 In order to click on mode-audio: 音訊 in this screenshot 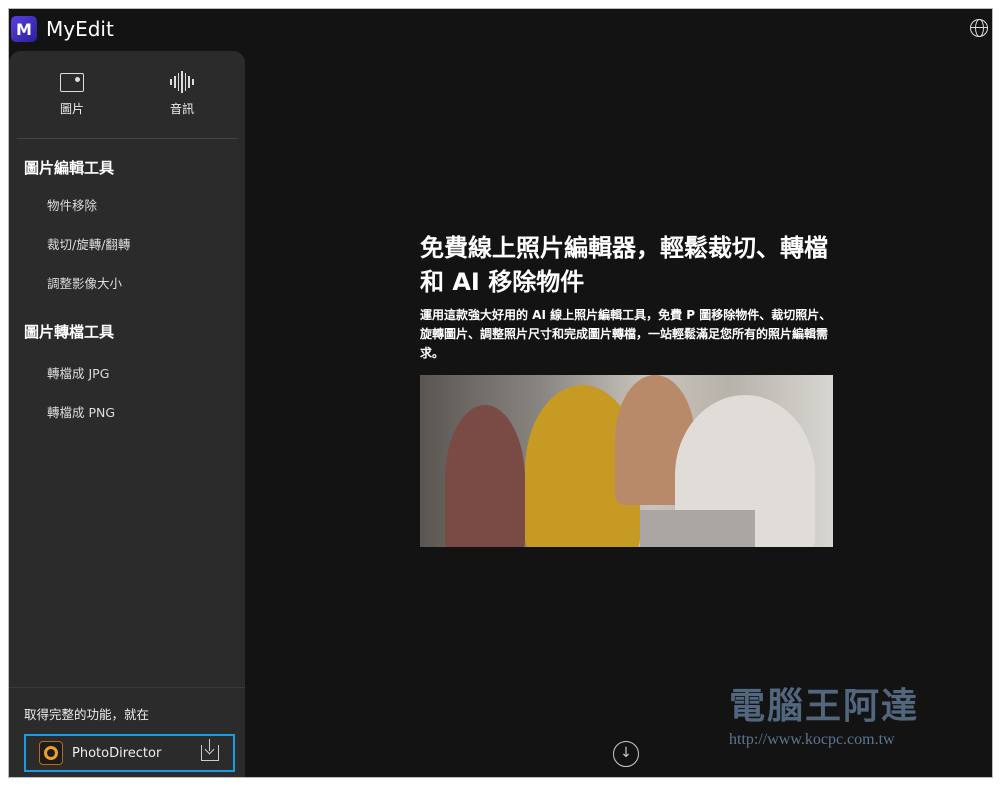, I will do `click(182, 94)`.